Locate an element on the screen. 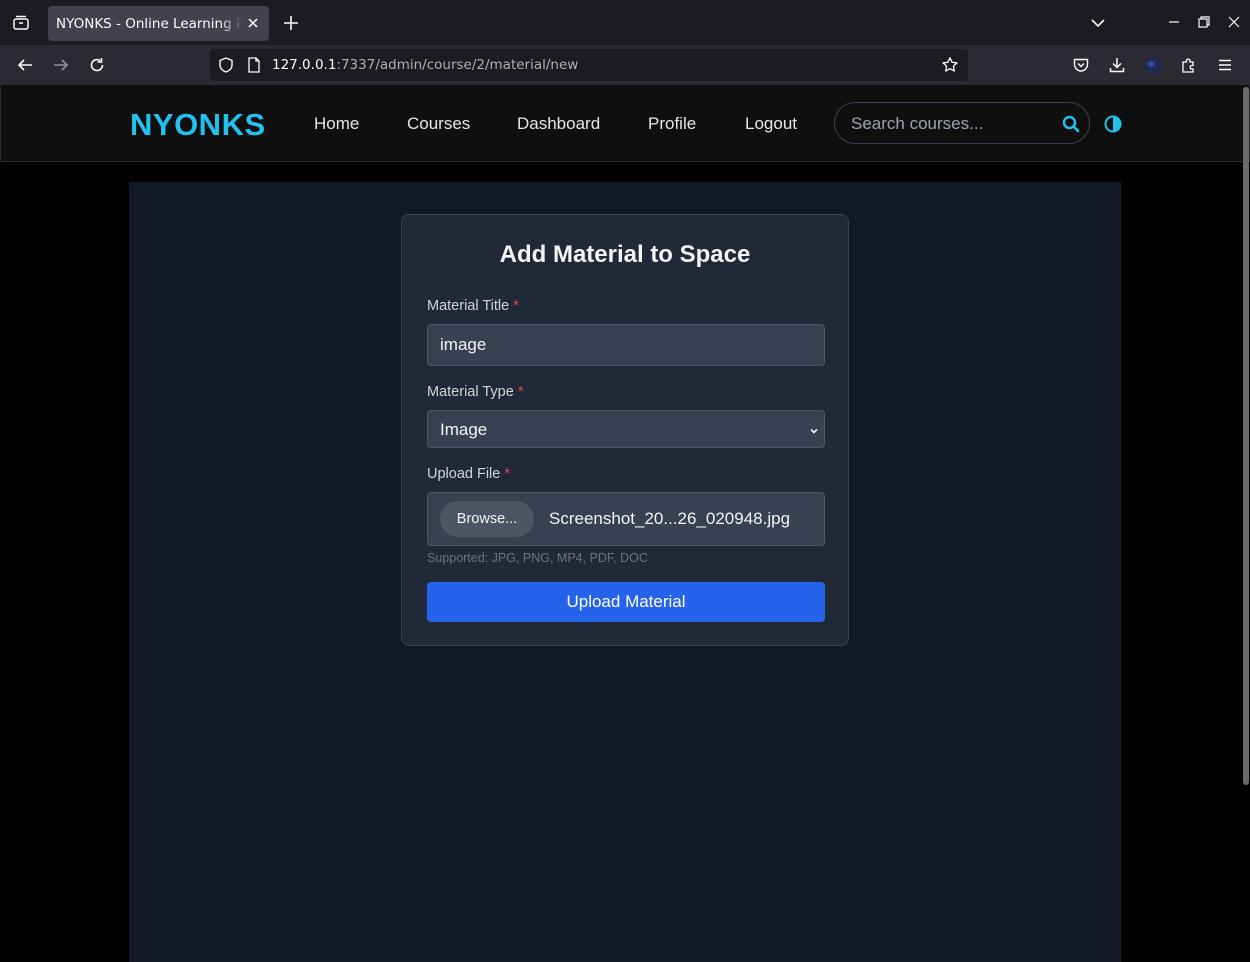 Image resolution: width=1250 pixels, height=962 pixels. browser-tab-bar: NYONKS - Online Learning Platform is located at coordinates (625, 22).